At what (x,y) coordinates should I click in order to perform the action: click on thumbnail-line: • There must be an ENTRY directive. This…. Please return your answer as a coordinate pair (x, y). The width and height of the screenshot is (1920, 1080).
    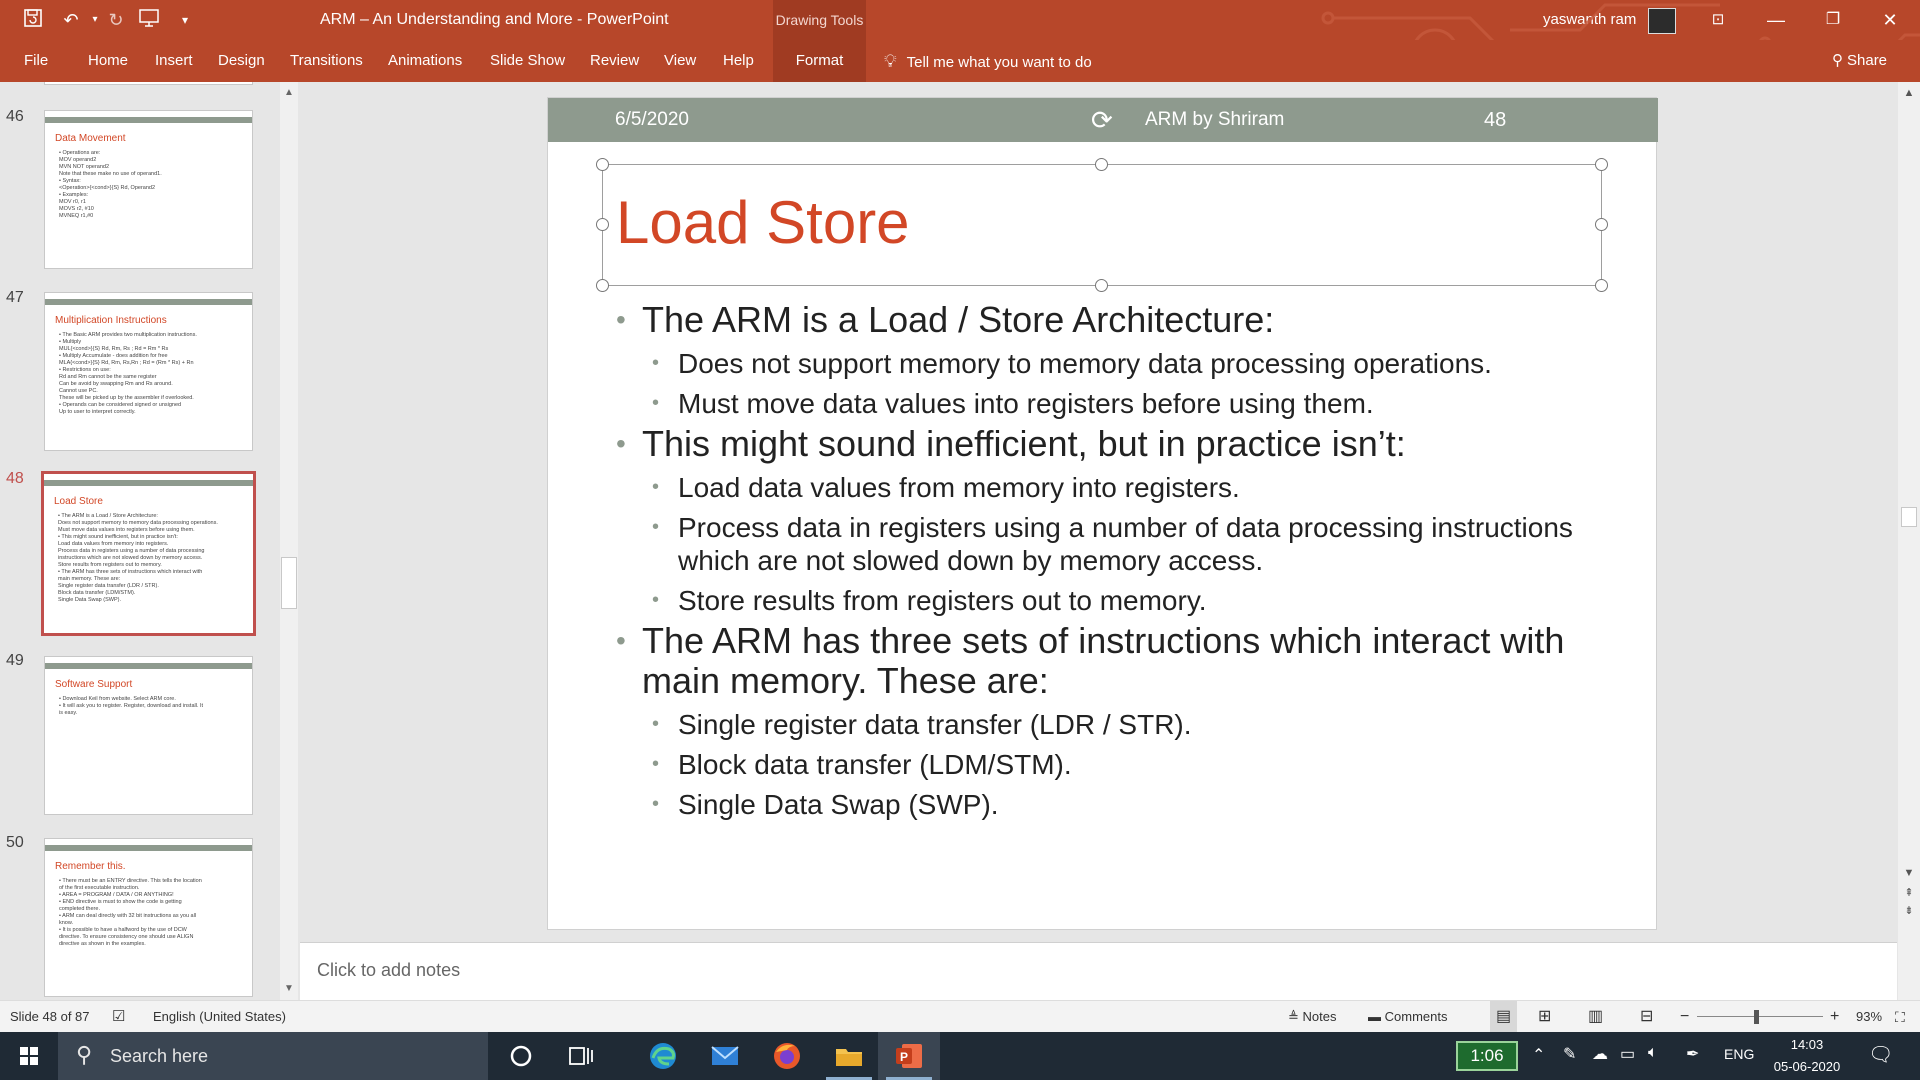
    Looking at the image, I should click on (130, 881).